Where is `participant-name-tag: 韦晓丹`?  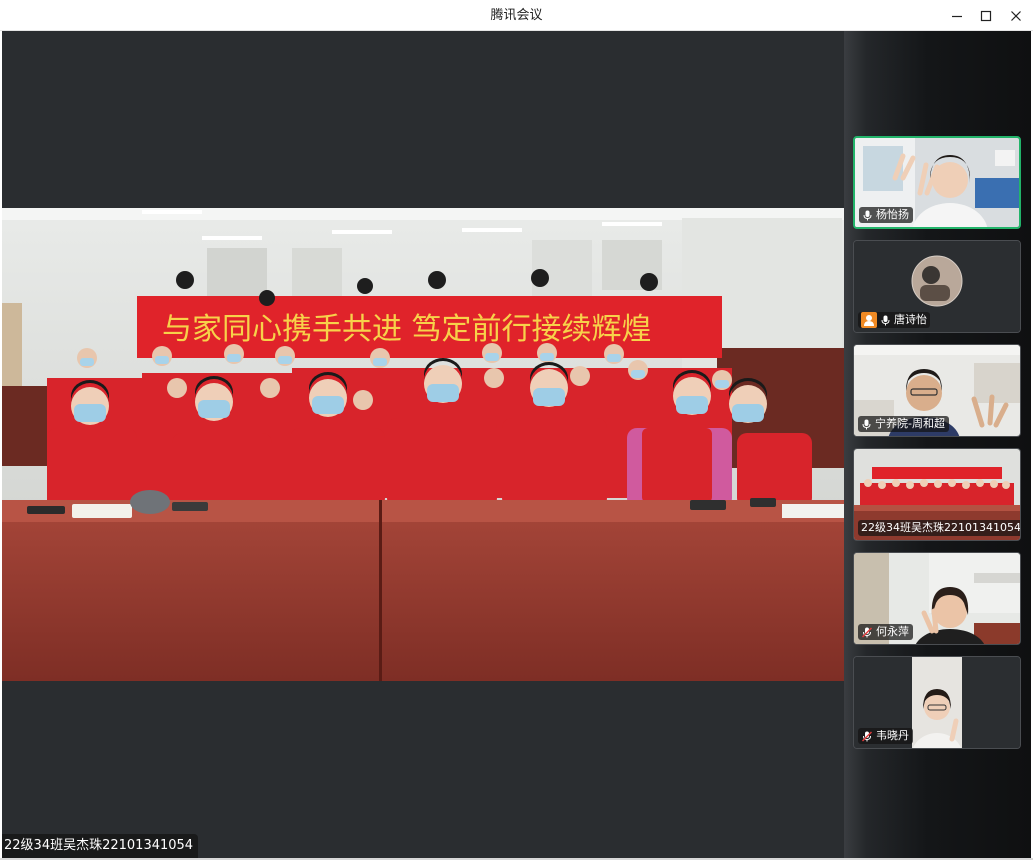 participant-name-tag: 韦晓丹 is located at coordinates (885, 736).